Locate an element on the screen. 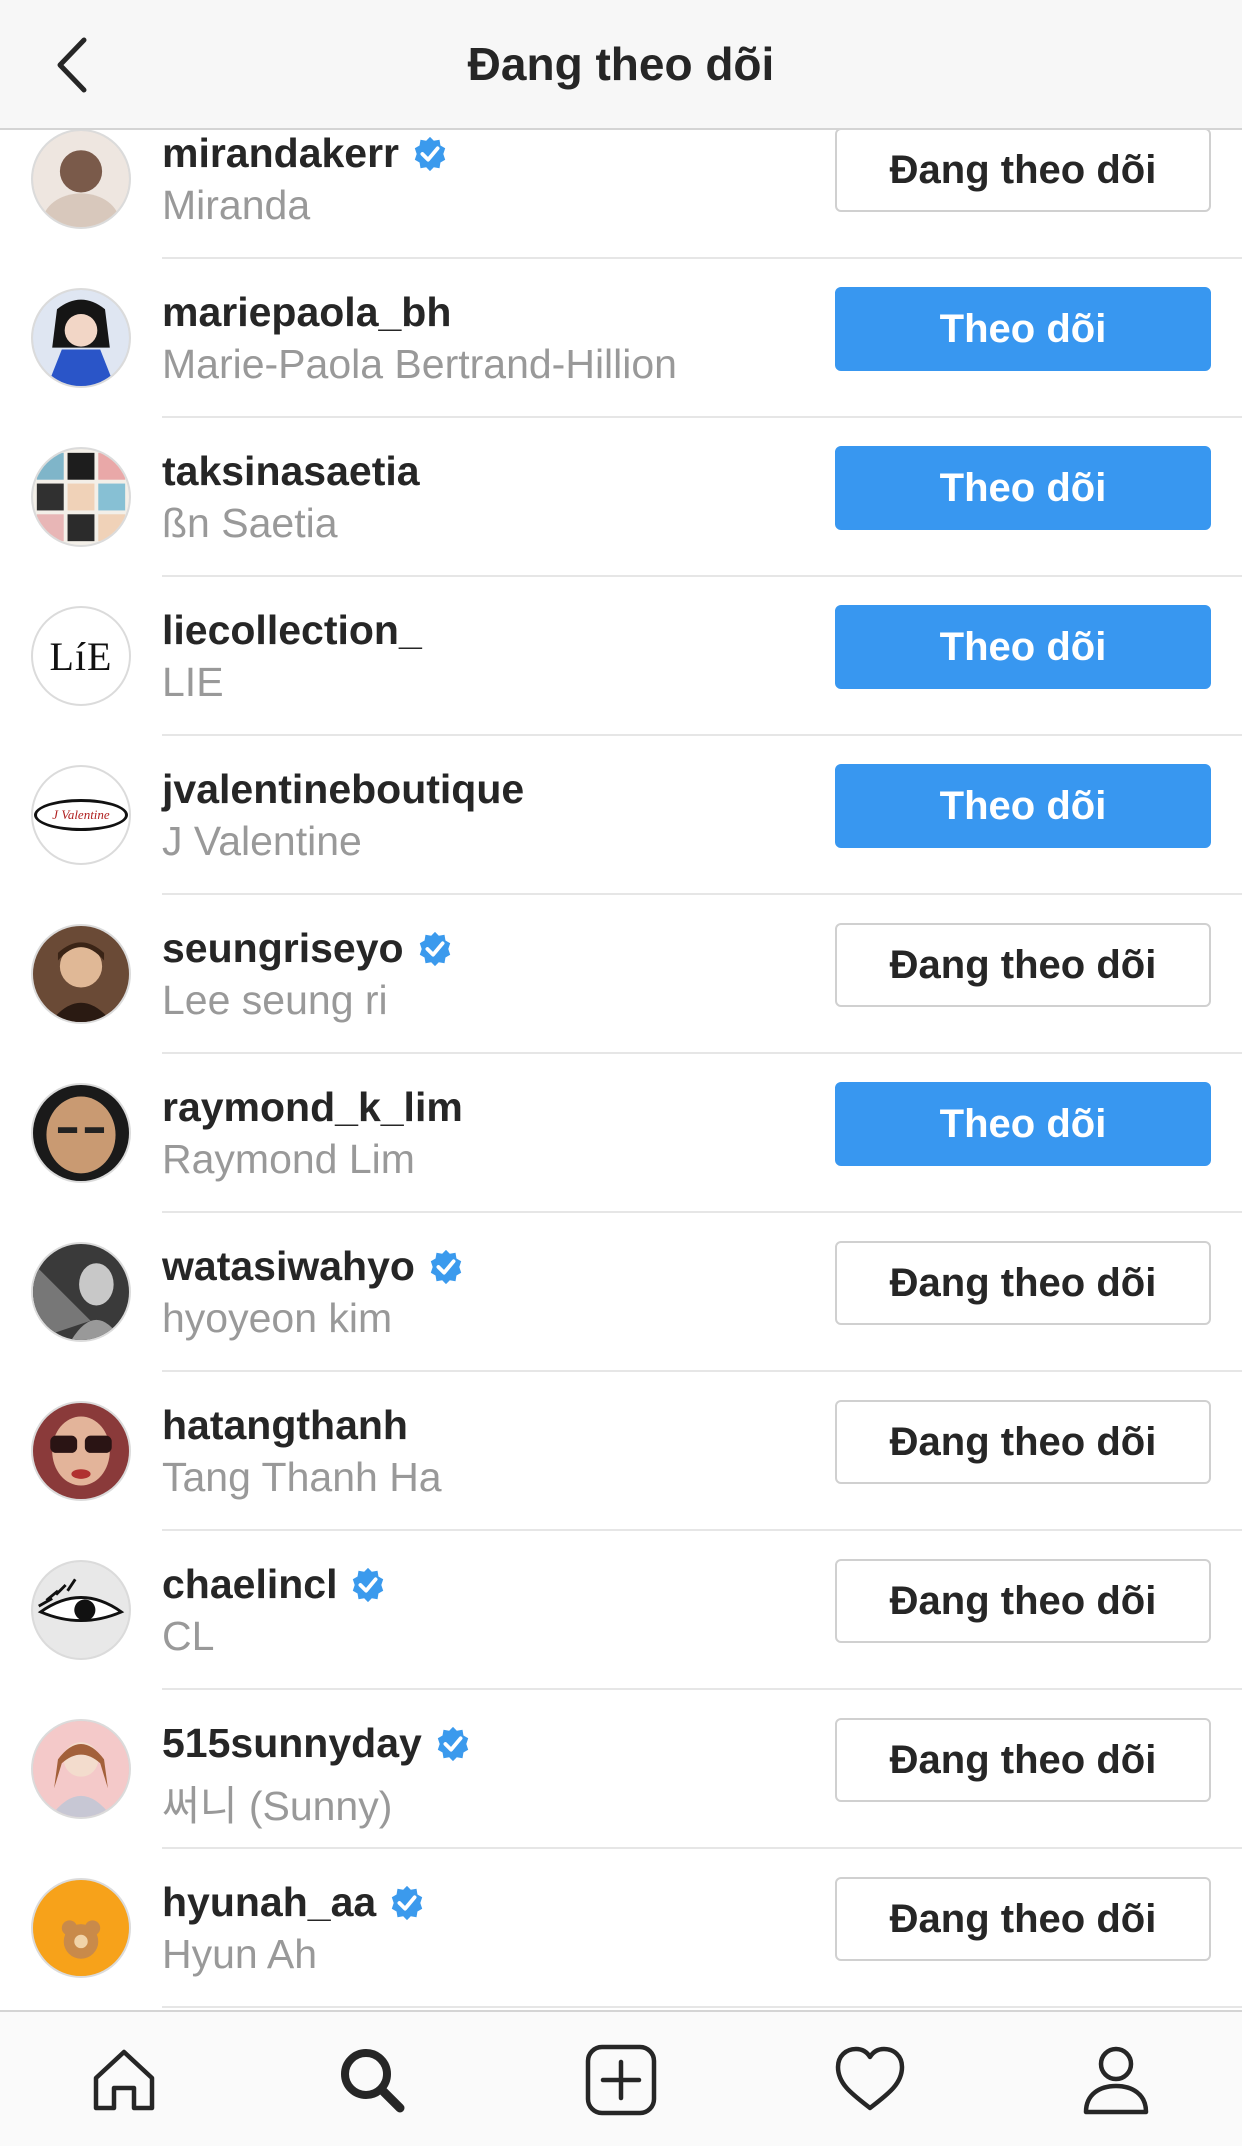  username: mirandakerr is located at coordinates (305, 153).